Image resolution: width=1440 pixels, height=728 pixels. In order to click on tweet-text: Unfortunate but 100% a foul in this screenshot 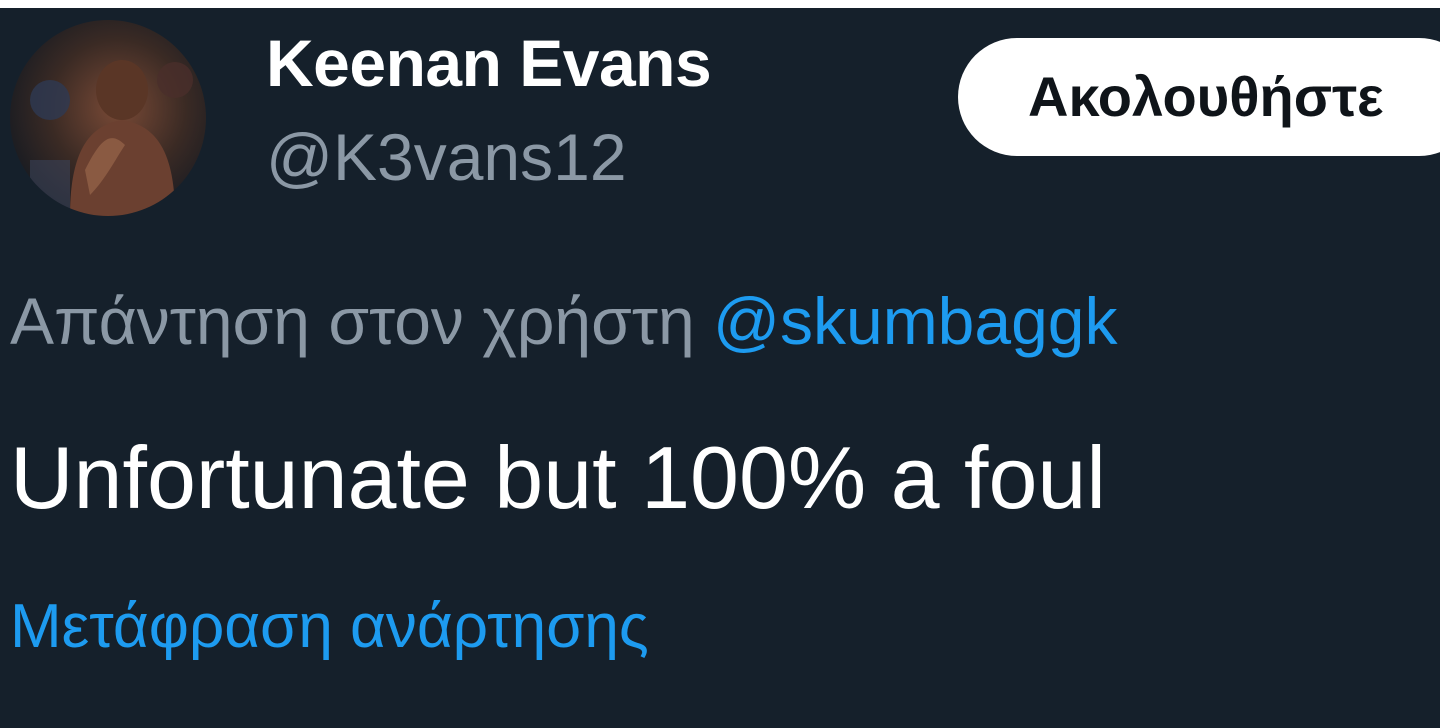, I will do `click(558, 477)`.